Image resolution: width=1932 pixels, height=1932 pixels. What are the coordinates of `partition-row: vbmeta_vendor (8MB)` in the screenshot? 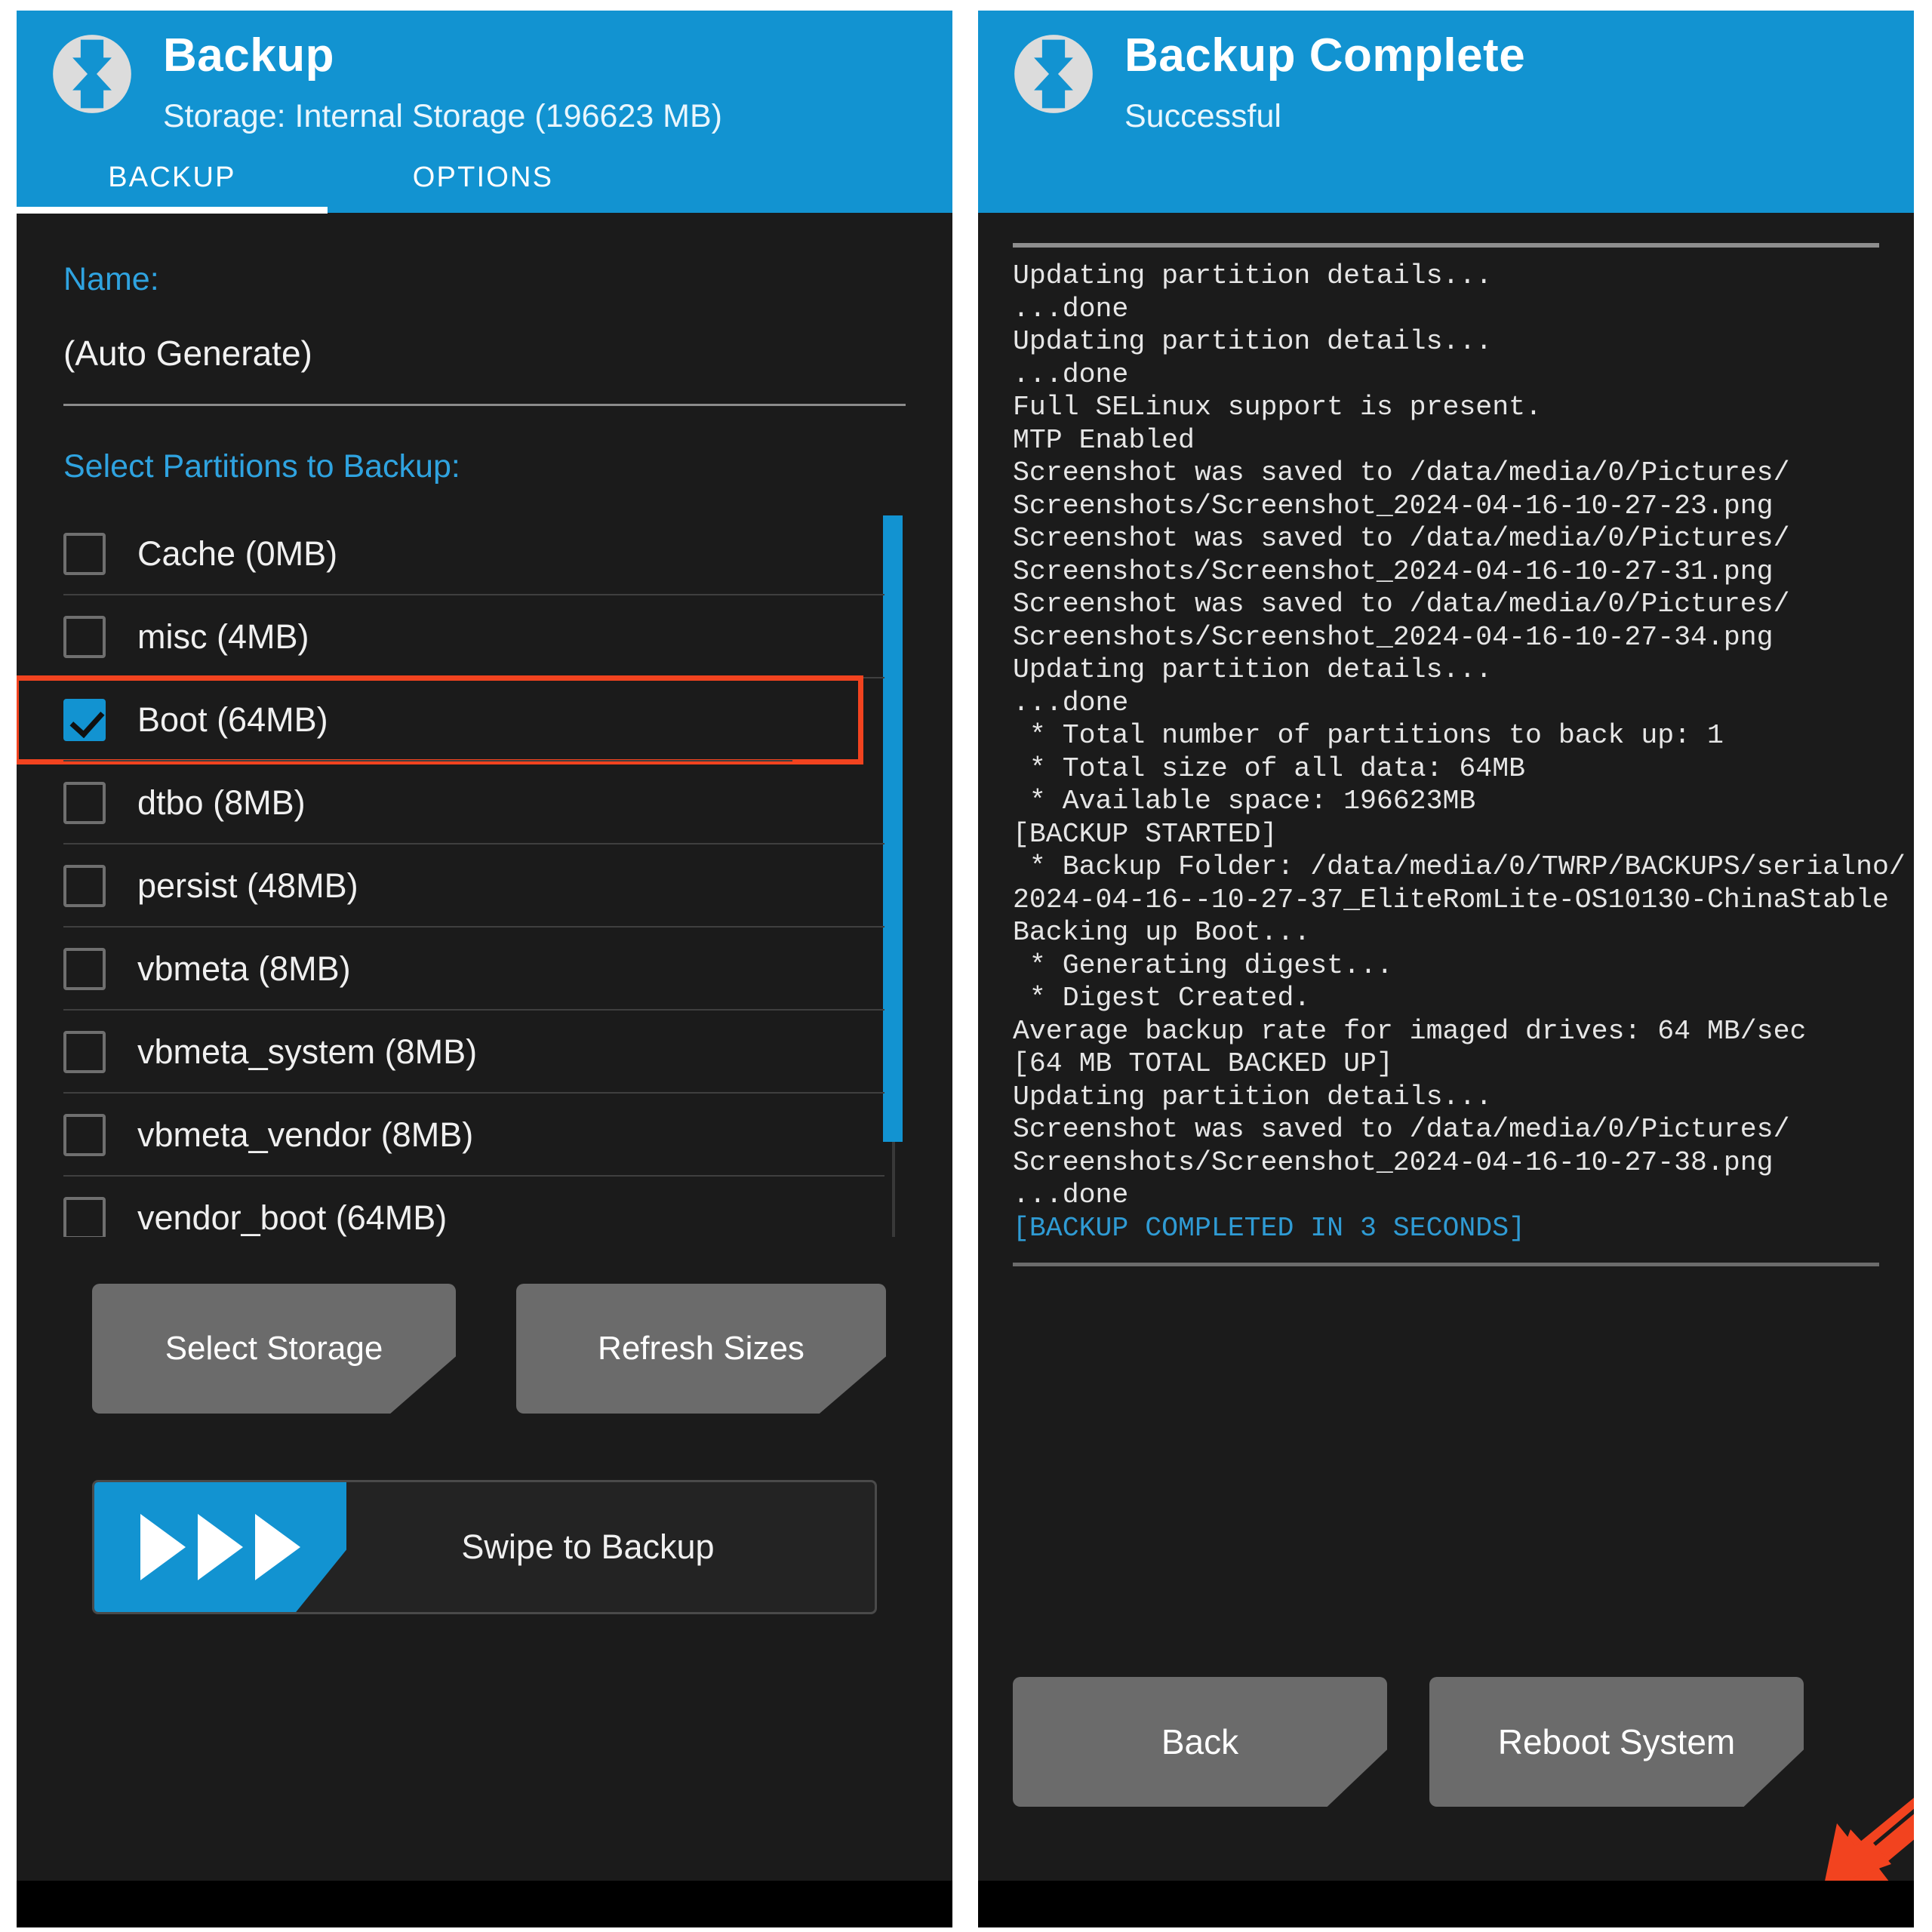 It's located at (484, 1135).